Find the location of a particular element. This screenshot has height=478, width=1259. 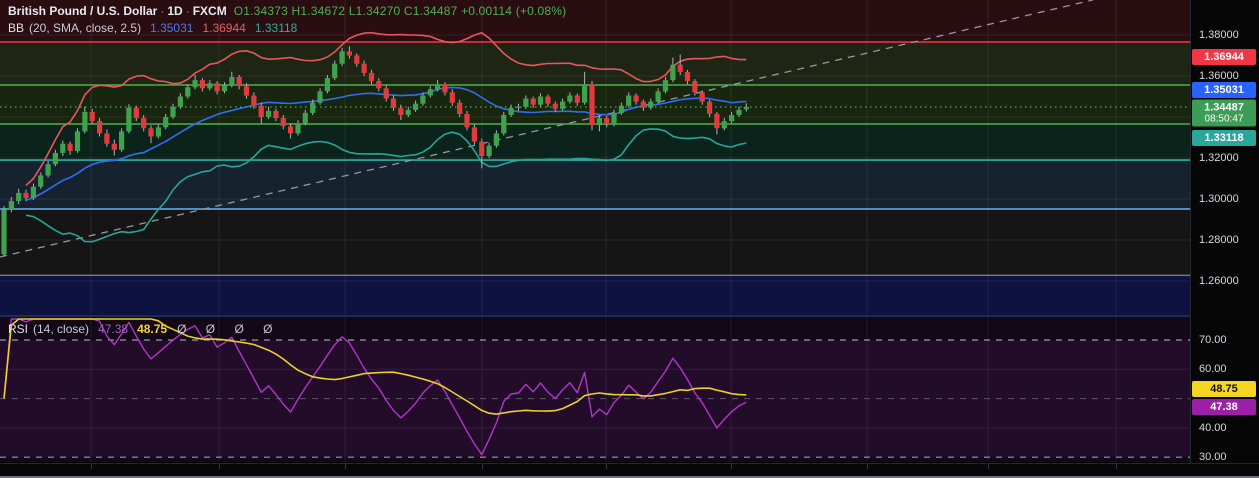

rsi-indicator-row: RSI (14, close) 47.38 48.75 Ø Ø Ø Ø is located at coordinates (144, 329).